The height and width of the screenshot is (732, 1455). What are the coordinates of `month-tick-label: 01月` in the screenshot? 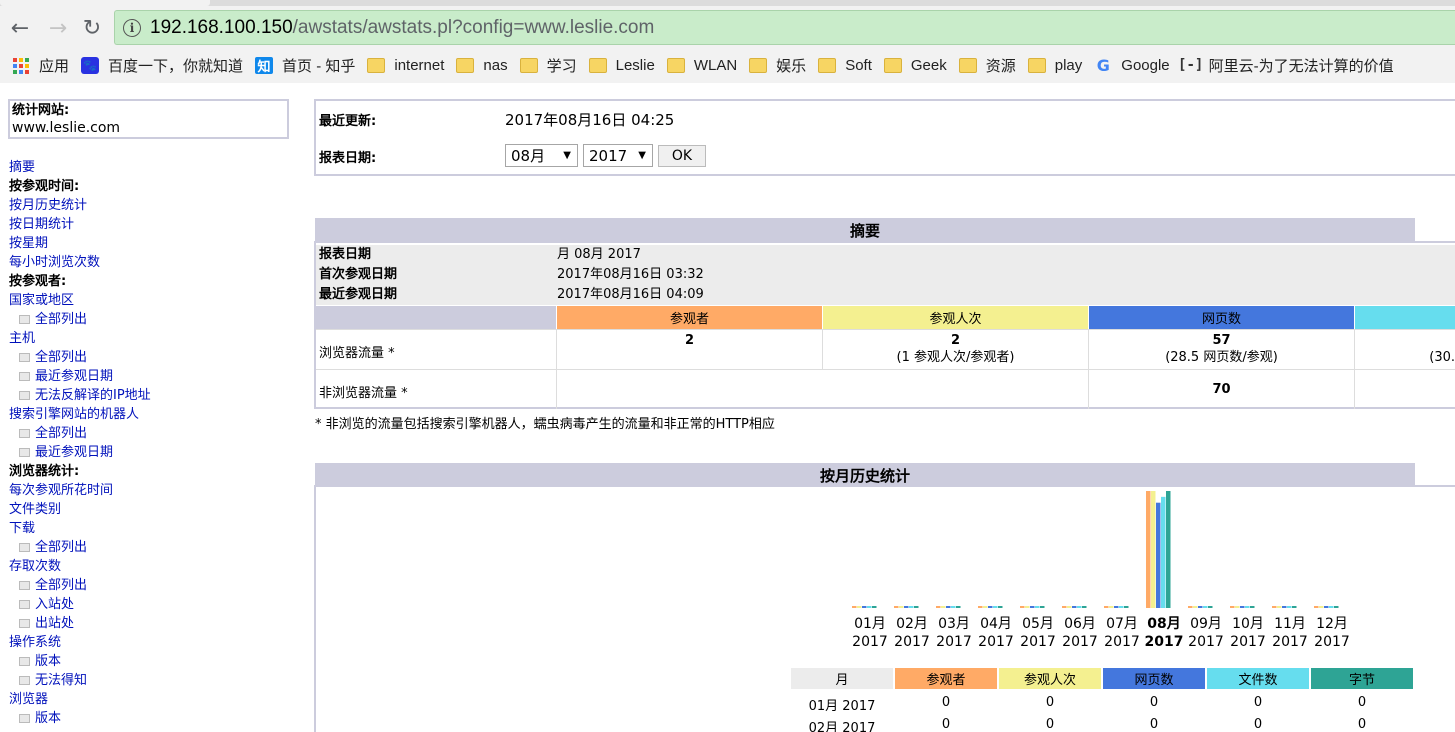 It's located at (870, 624).